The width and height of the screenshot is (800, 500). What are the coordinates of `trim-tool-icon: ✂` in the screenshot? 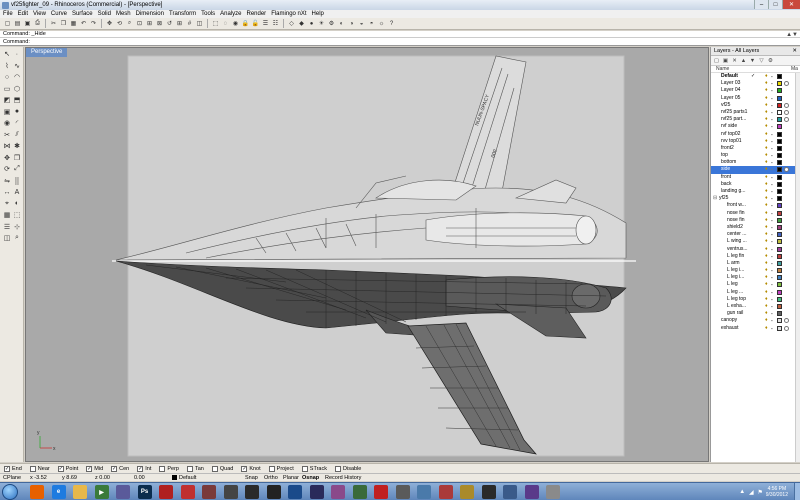 It's located at (7, 135).